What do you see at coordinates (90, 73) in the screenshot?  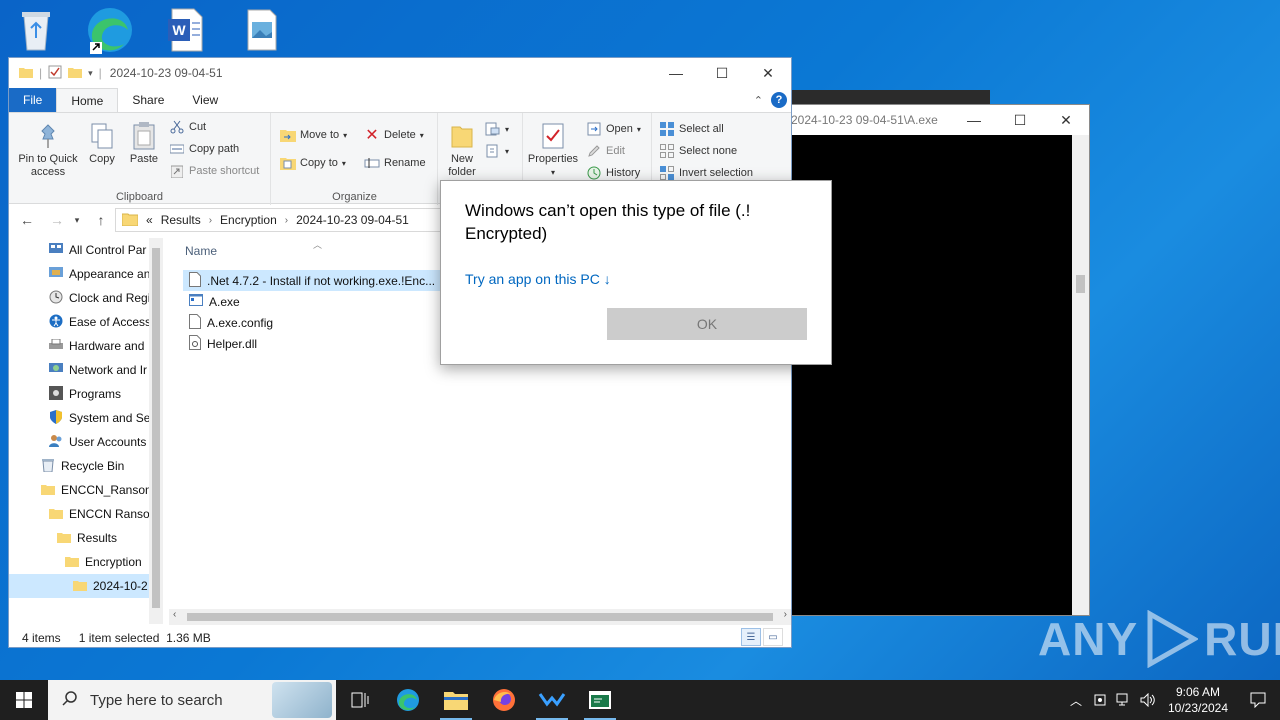 I see `qat-dropdown-icon: ▾` at bounding box center [90, 73].